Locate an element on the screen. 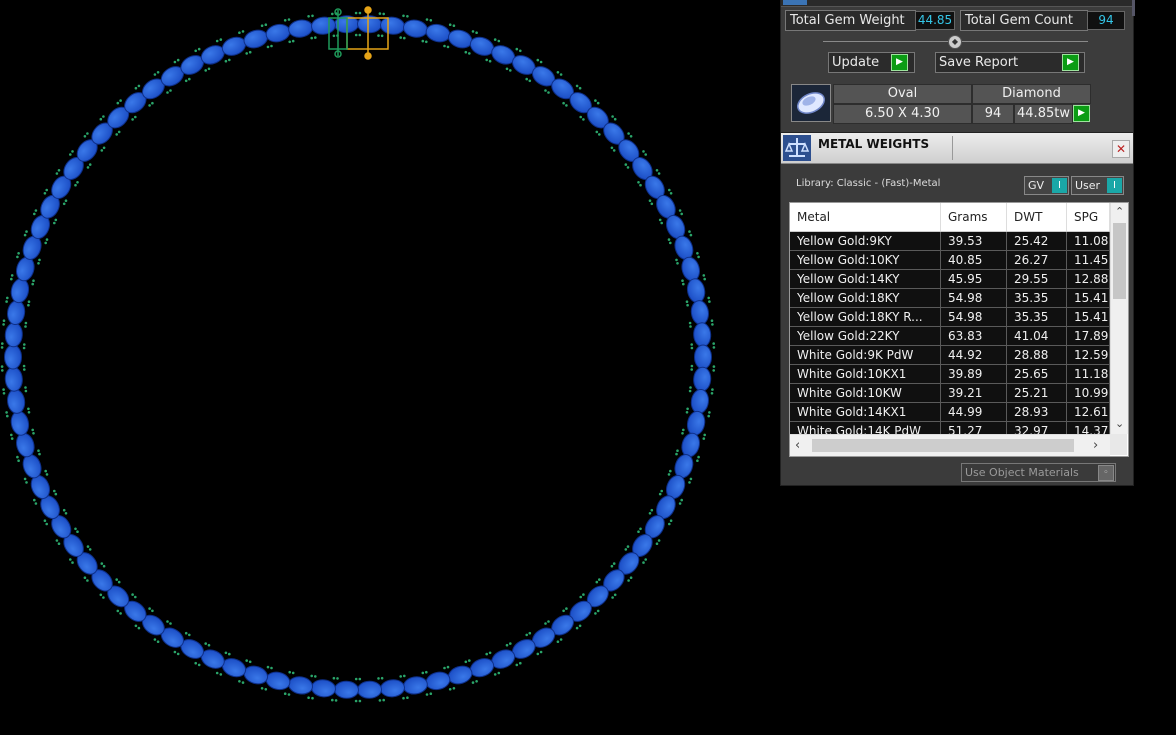 The height and width of the screenshot is (735, 1176). scroll-up-icon: ⌃ is located at coordinates (1119, 211).